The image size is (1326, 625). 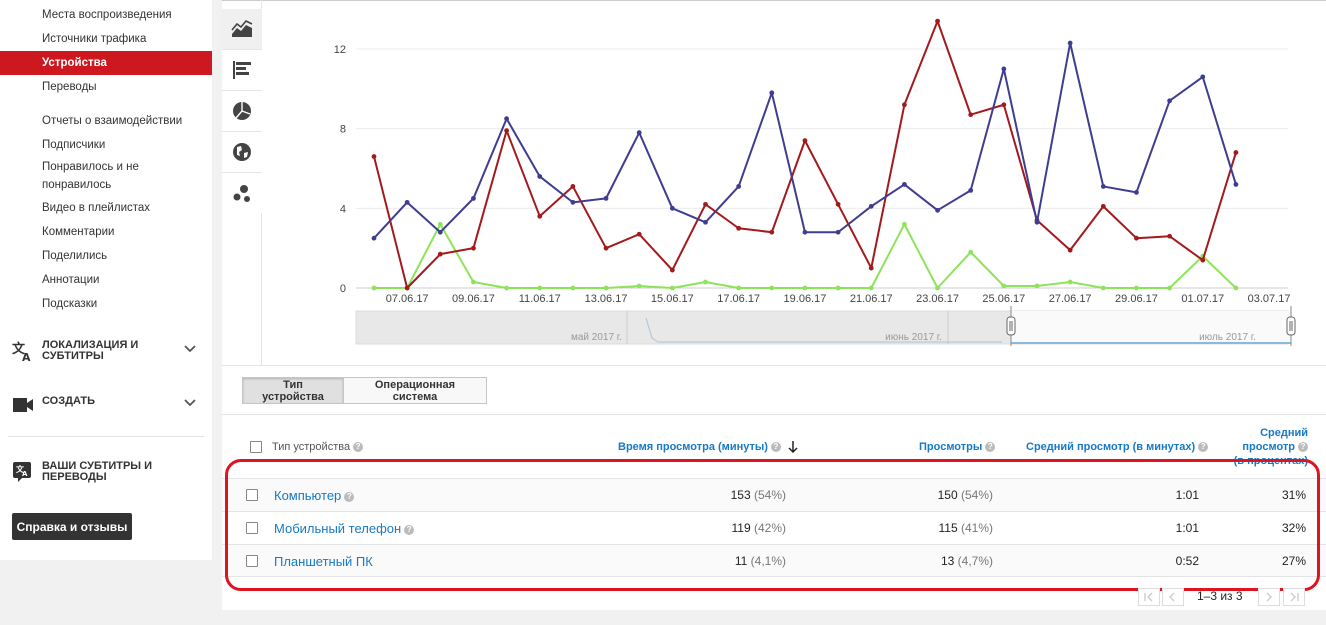 I want to click on x-tick-label: 11.06.17, so click(x=540, y=299).